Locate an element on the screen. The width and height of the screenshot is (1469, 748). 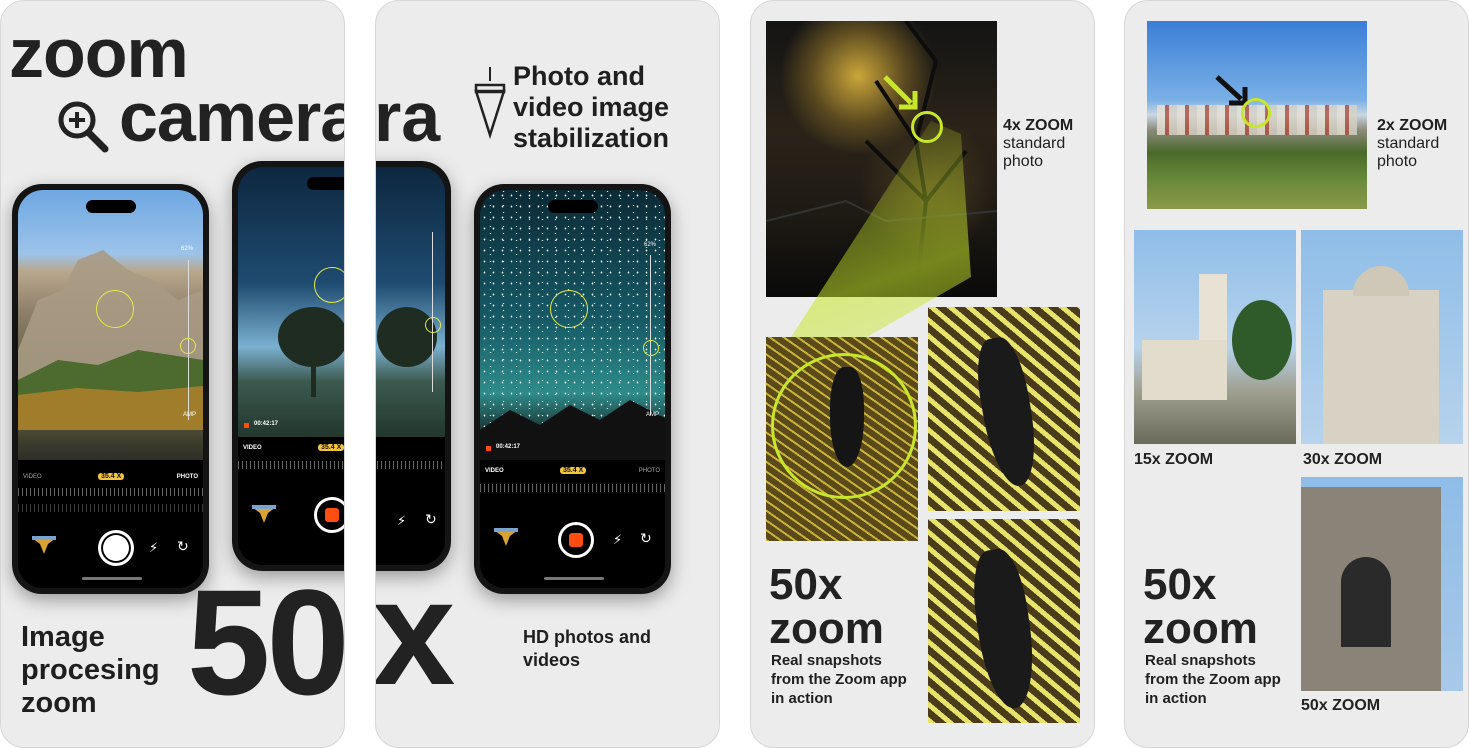
church-15x-photo is located at coordinates (1215, 337).